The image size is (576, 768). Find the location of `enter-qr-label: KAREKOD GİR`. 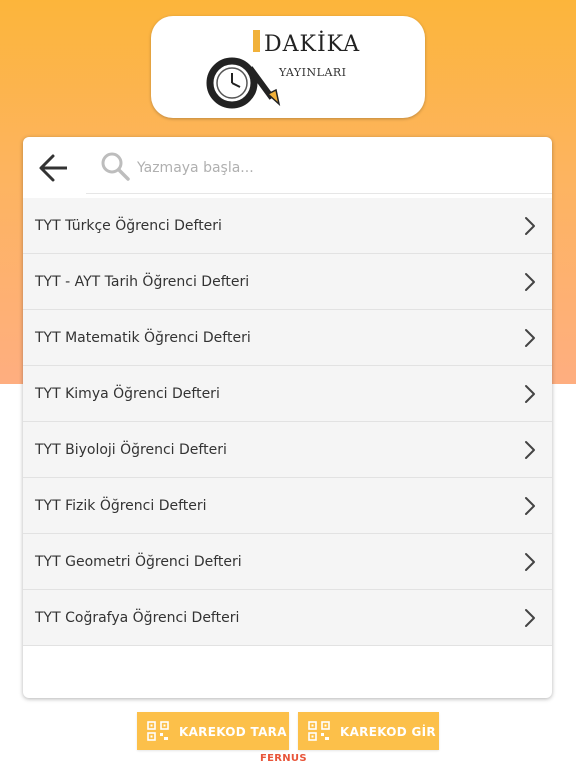

enter-qr-label: KAREKOD GİR is located at coordinates (388, 732).